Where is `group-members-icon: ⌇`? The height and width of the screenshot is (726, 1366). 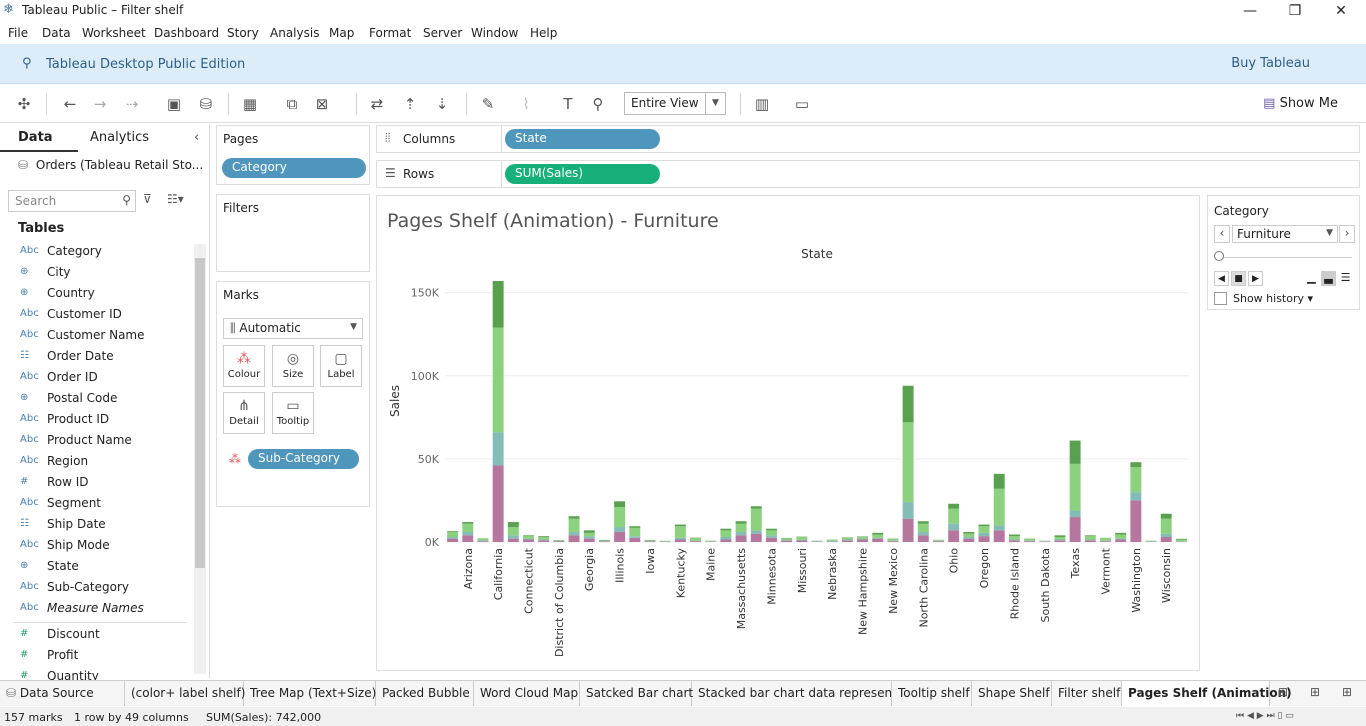 group-members-icon: ⌇ is located at coordinates (526, 104).